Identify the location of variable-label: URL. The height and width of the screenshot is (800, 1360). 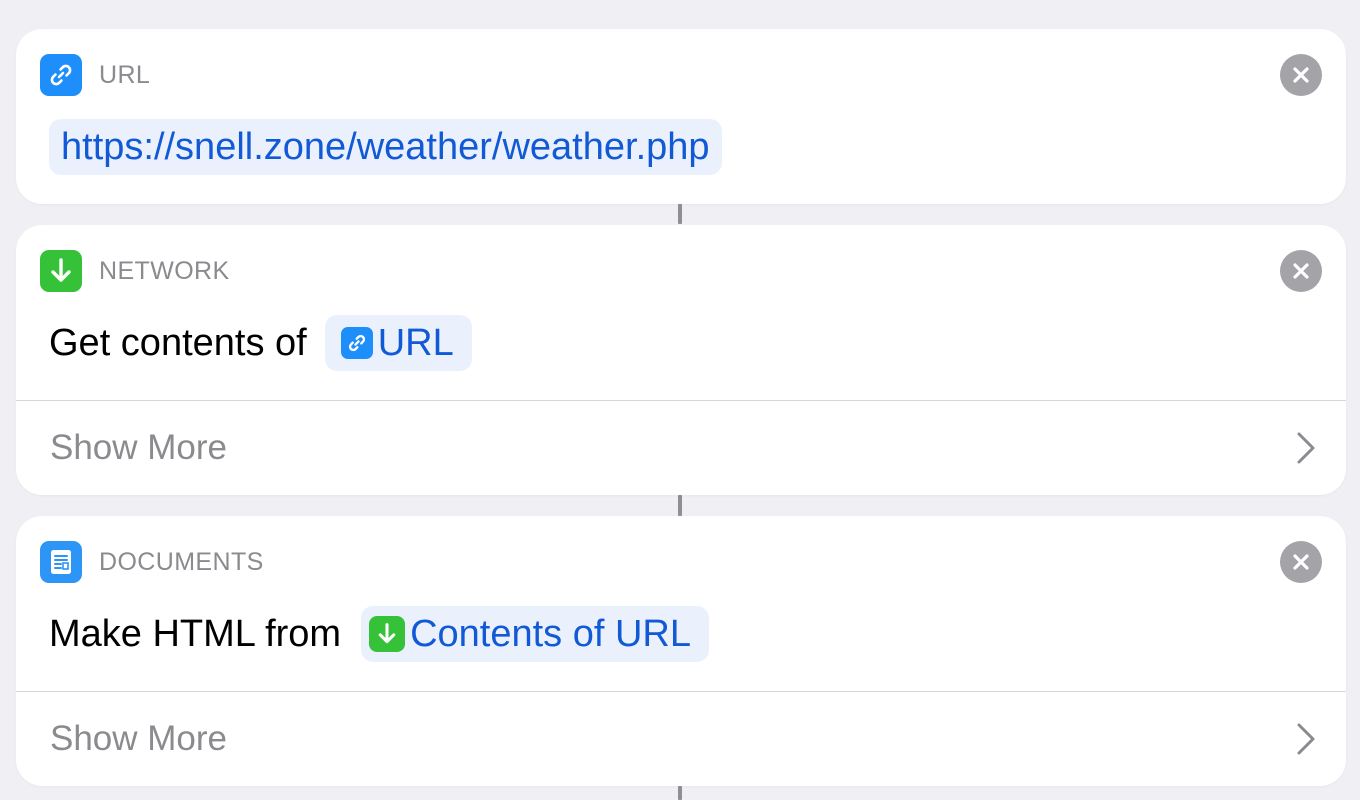
(415, 342).